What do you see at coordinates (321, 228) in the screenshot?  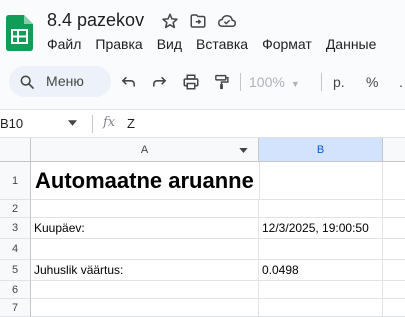 I see `cell-b3: 12/3/2025, 19:00:50` at bounding box center [321, 228].